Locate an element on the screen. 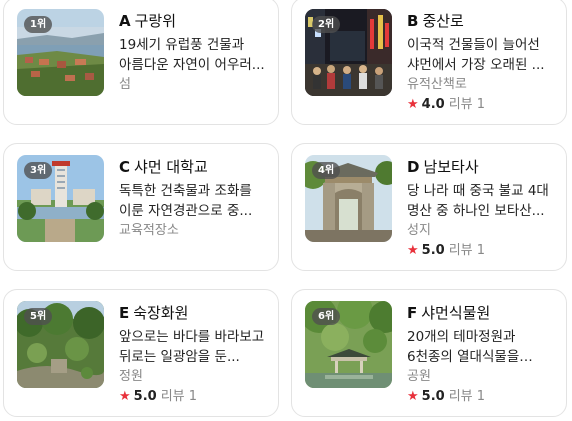  rating-score: 4.0 is located at coordinates (433, 104).